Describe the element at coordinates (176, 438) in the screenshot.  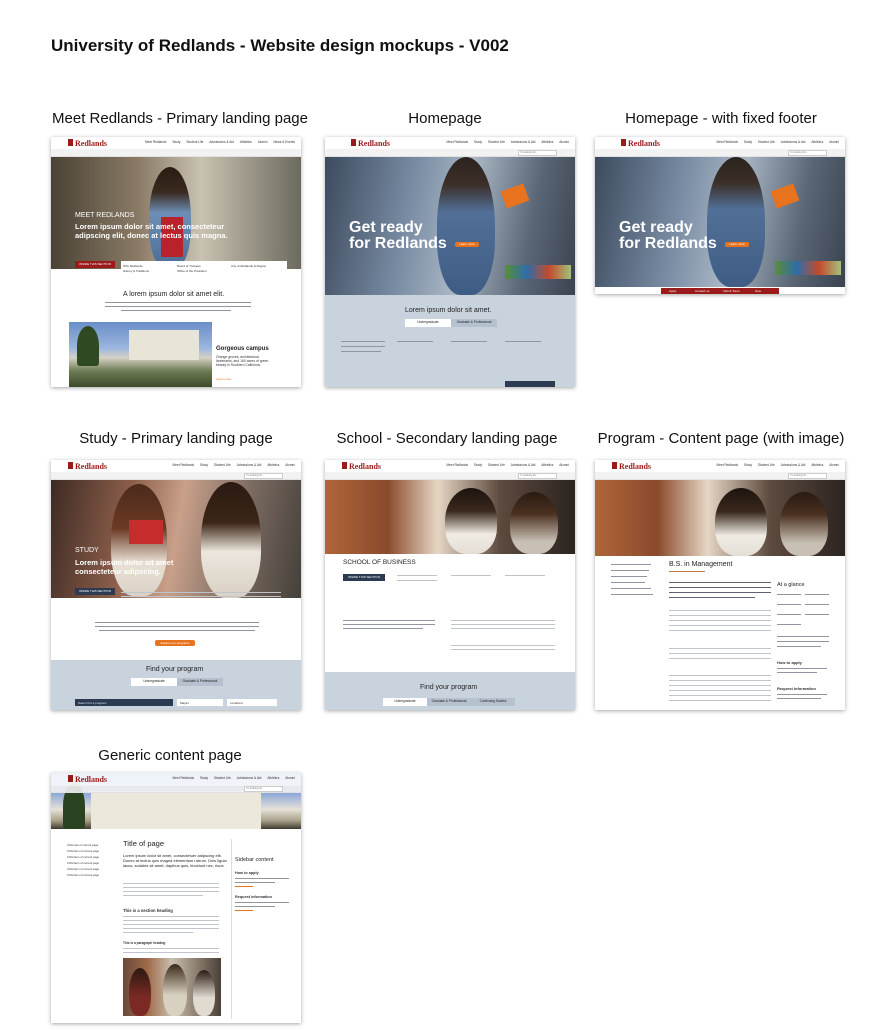
I see `caption-study: Study - Primary landing page` at that location.